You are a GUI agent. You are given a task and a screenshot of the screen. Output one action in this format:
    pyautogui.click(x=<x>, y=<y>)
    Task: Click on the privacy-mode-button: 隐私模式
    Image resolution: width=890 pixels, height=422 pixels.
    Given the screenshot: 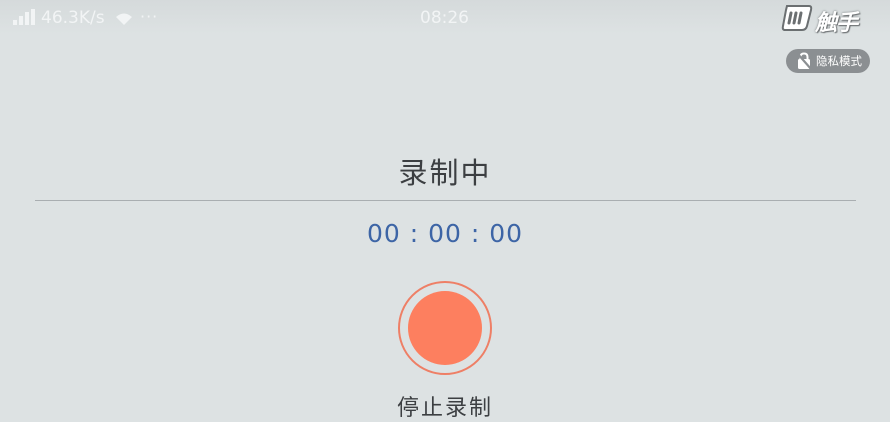 What is the action you would take?
    pyautogui.click(x=828, y=61)
    